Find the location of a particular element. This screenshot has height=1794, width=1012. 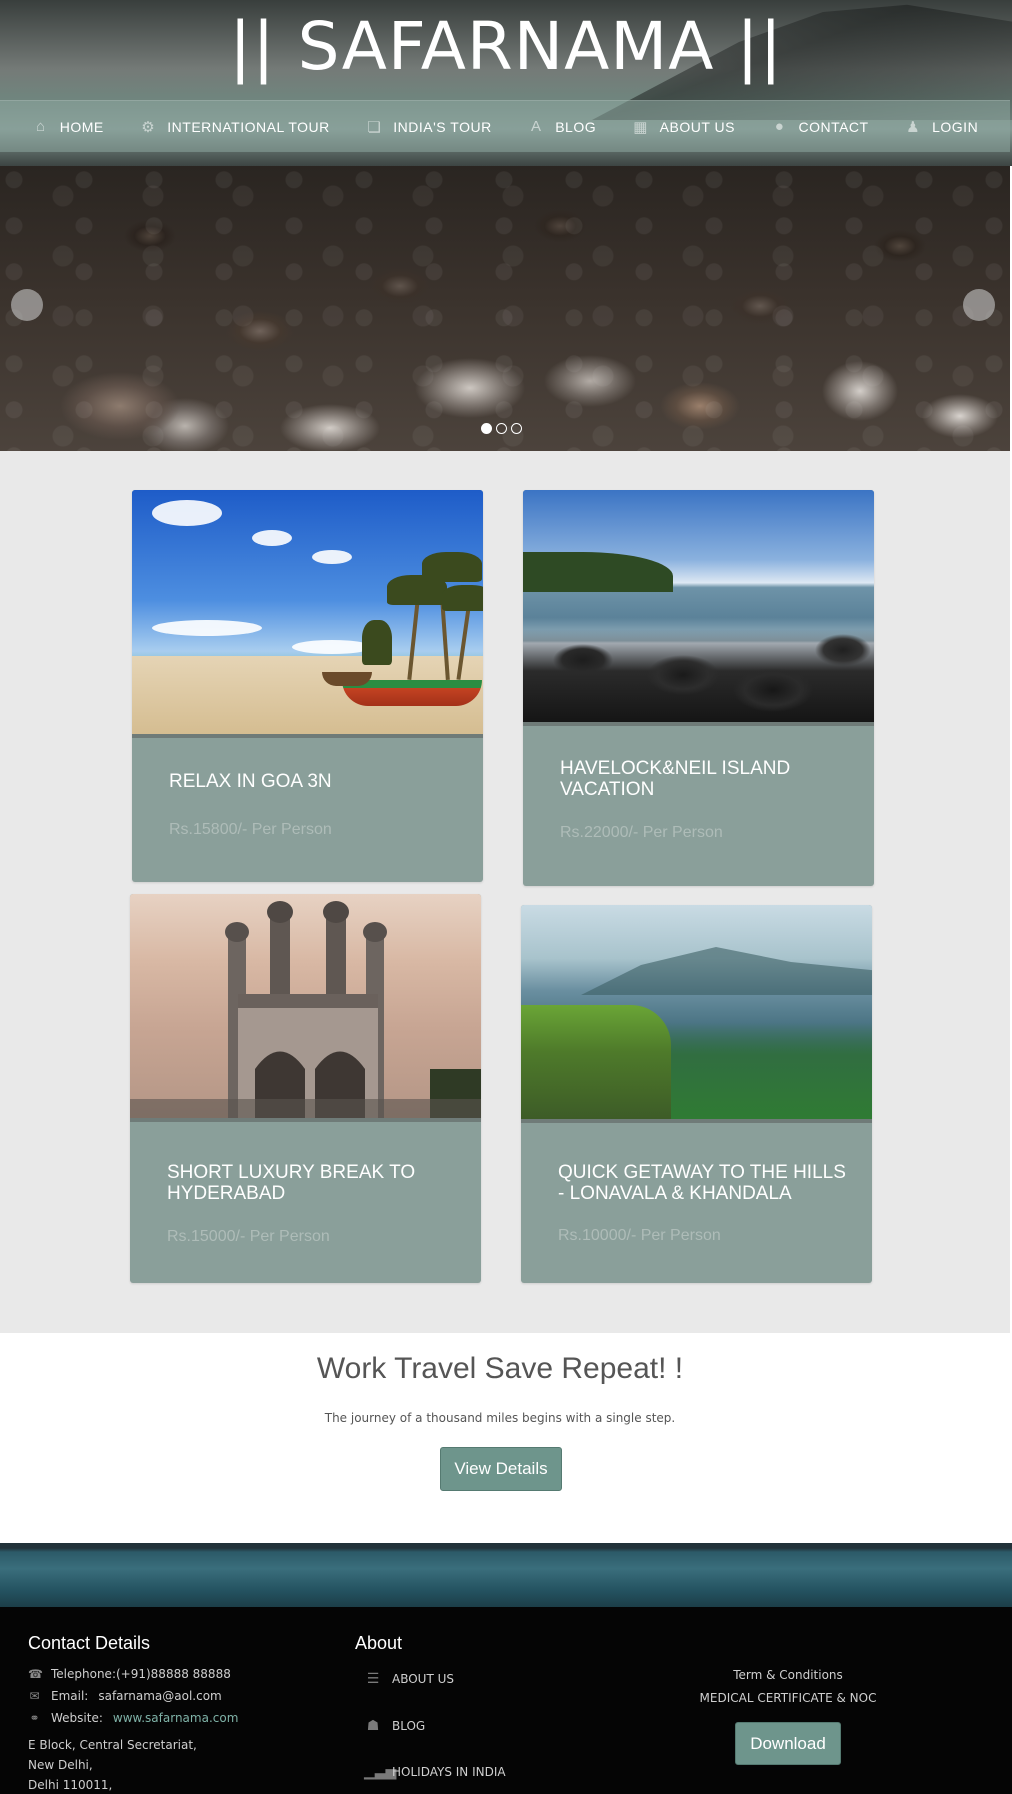

slider-next-button is located at coordinates (979, 305).